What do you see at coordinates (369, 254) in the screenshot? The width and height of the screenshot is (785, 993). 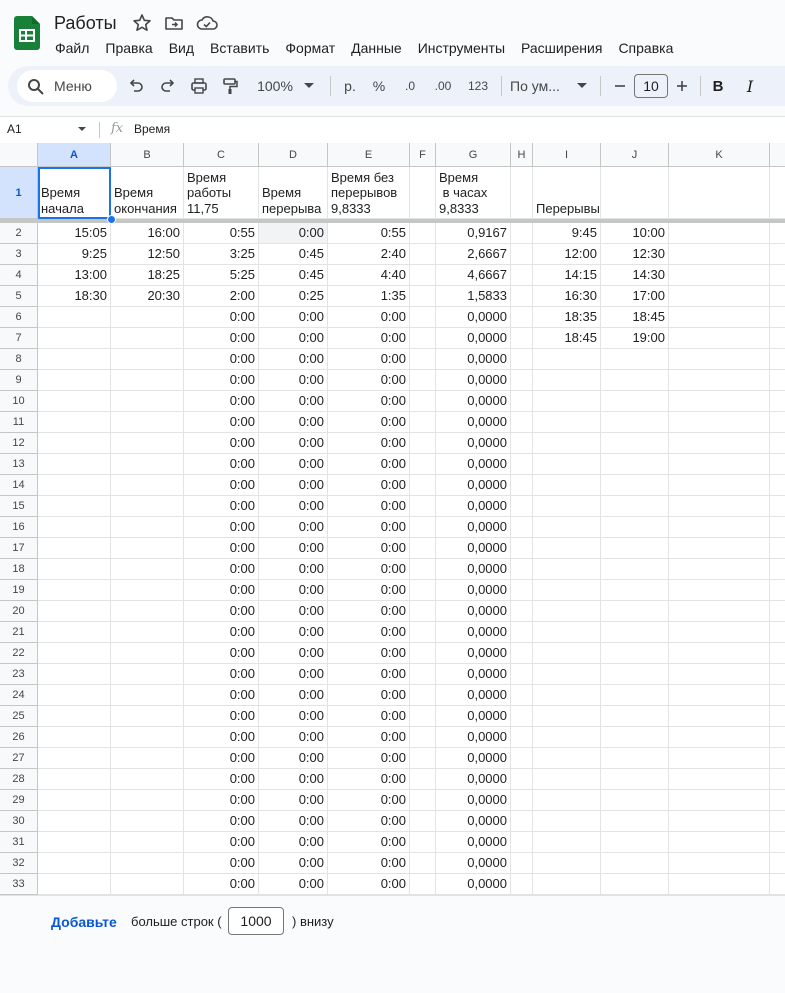 I see `table-cell: 2:40` at bounding box center [369, 254].